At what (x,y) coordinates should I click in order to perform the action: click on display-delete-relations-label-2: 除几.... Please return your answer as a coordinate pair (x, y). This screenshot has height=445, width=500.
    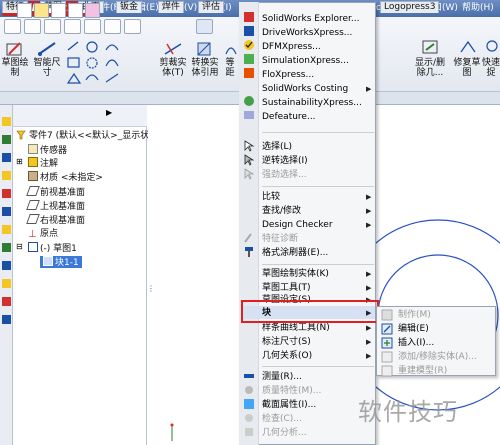
    Looking at the image, I should click on (430, 73).